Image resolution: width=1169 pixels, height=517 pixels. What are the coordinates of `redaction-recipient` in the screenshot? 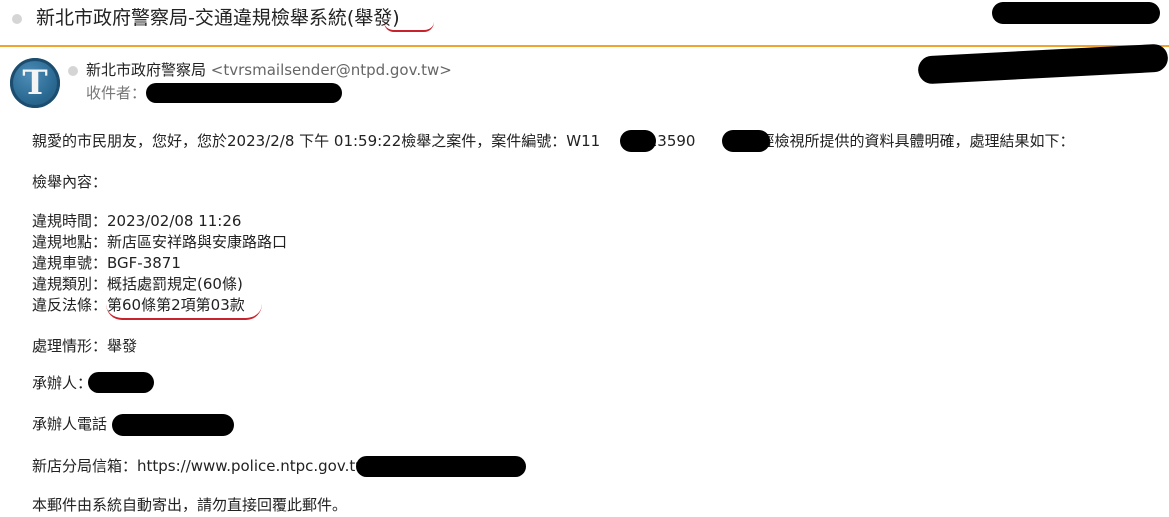 It's located at (244, 93).